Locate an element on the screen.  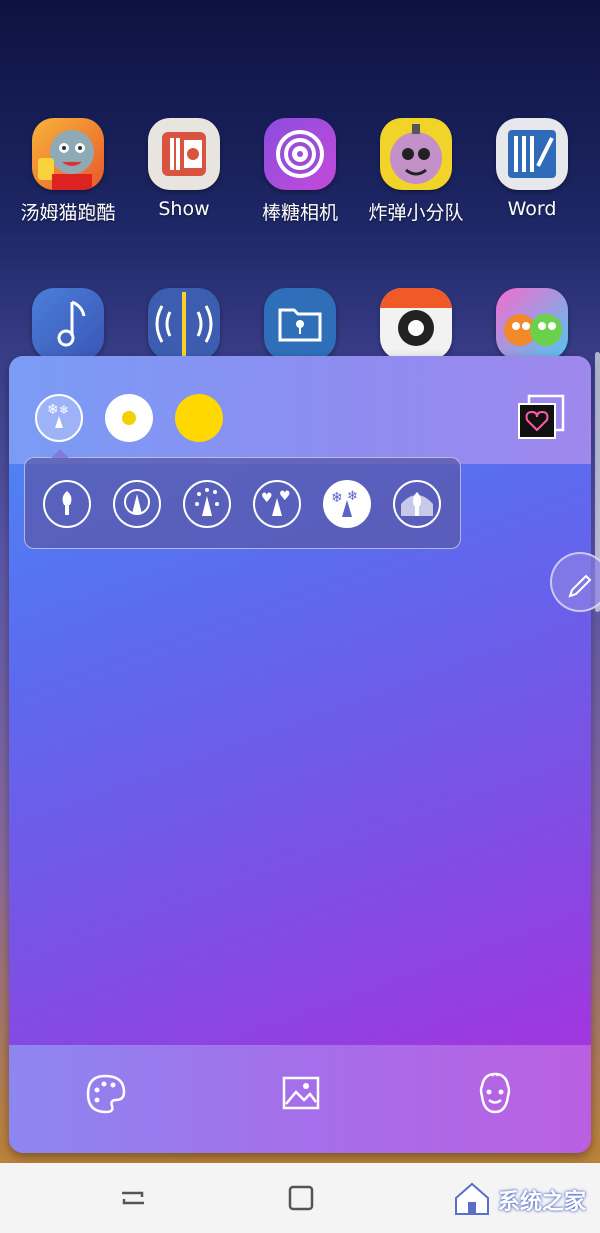
home-button is located at coordinates (301, 1199).